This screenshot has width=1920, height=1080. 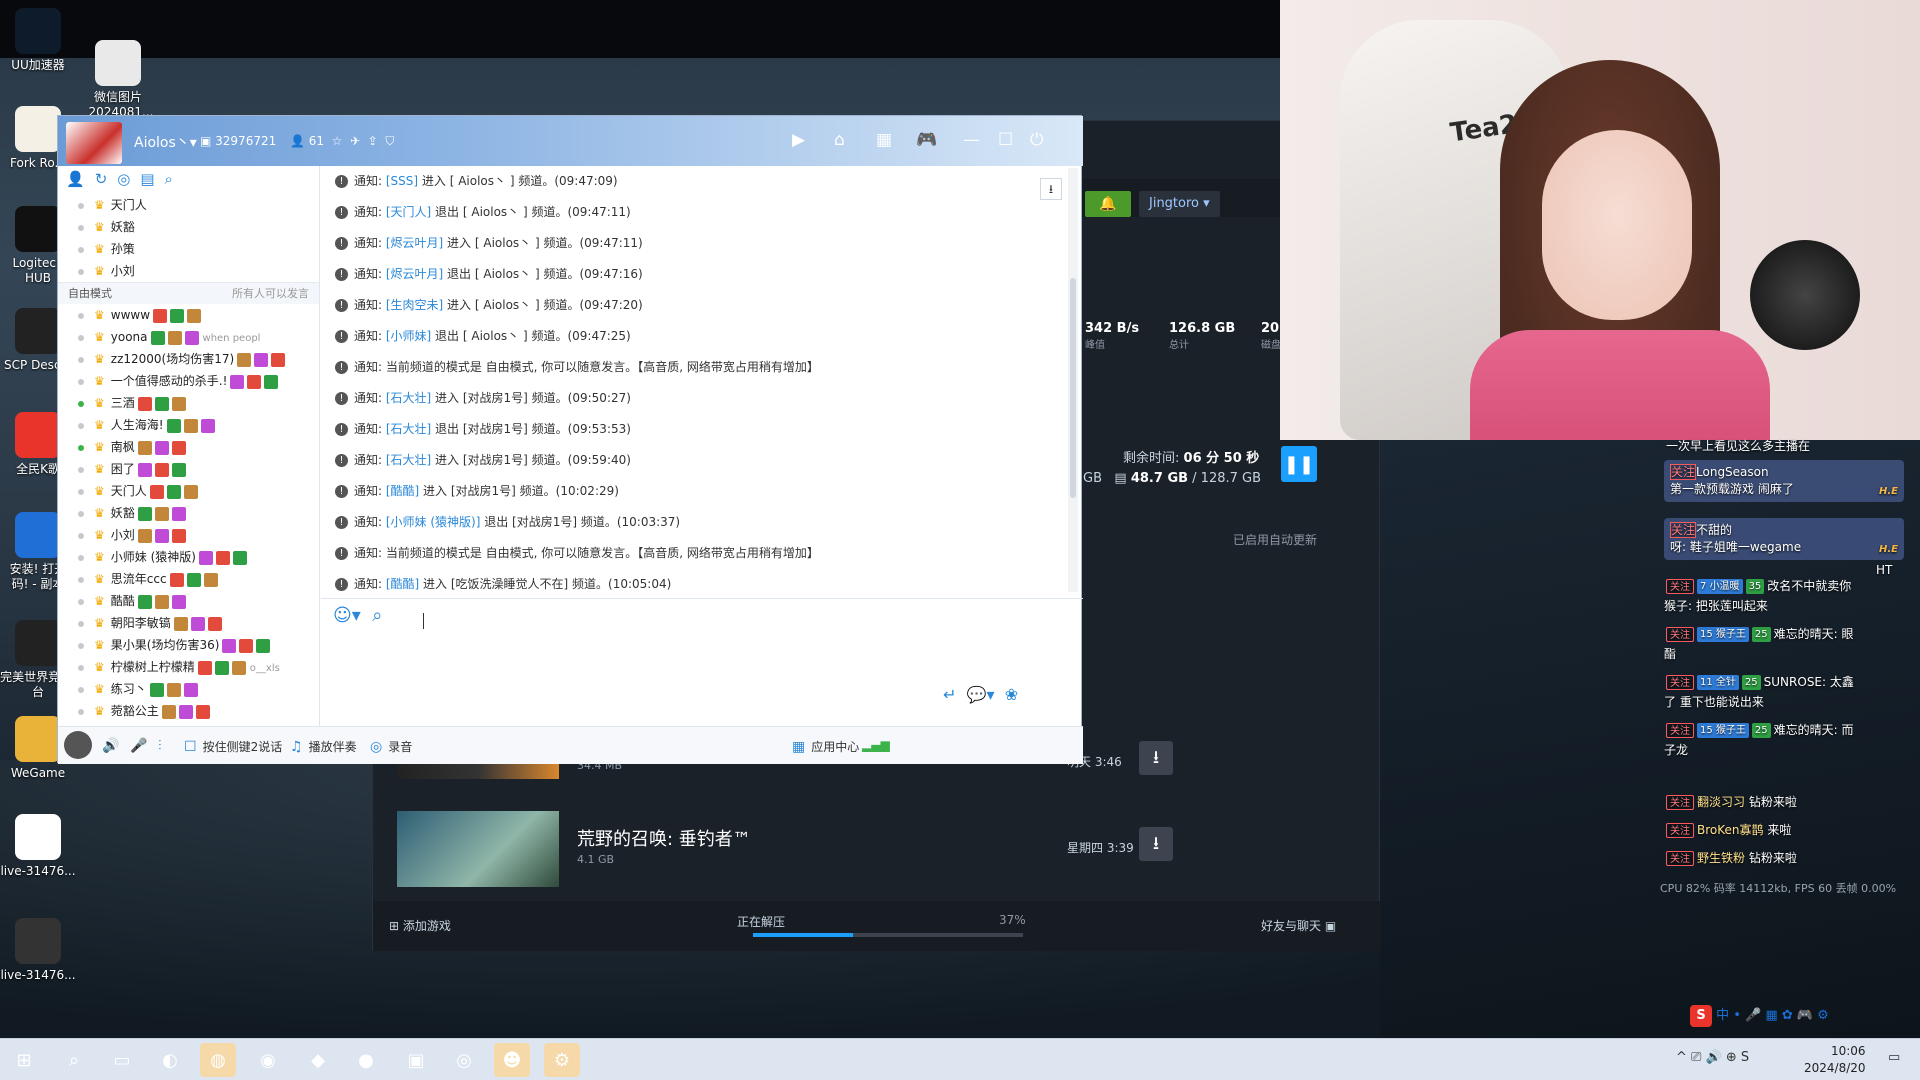 I want to click on power-icon: ⏻, so click(x=1036, y=140).